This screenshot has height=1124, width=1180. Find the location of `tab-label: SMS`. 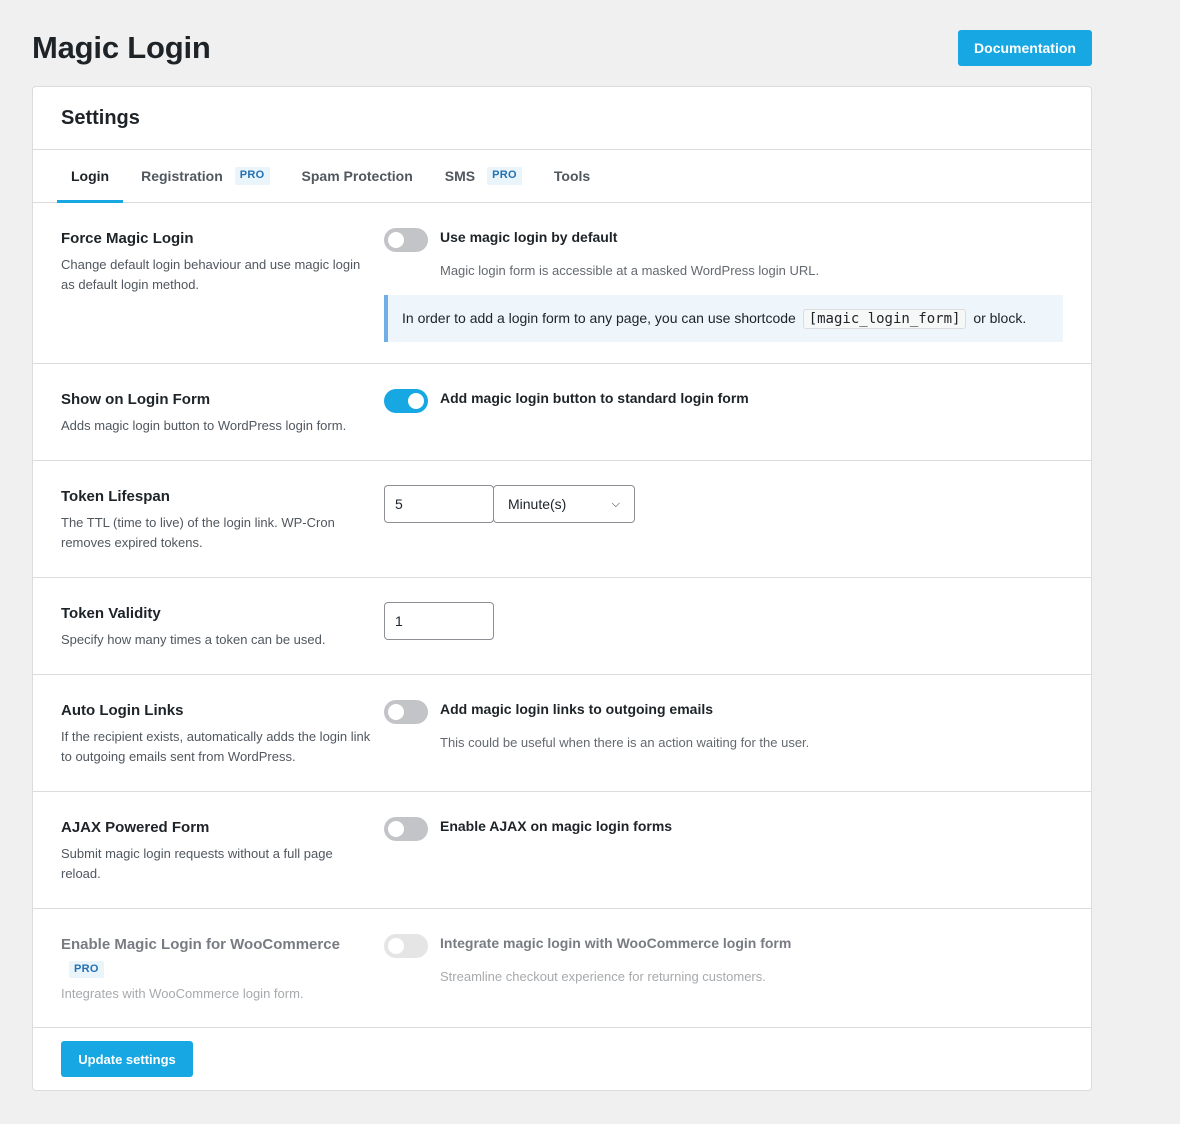

tab-label: SMS is located at coordinates (460, 176).